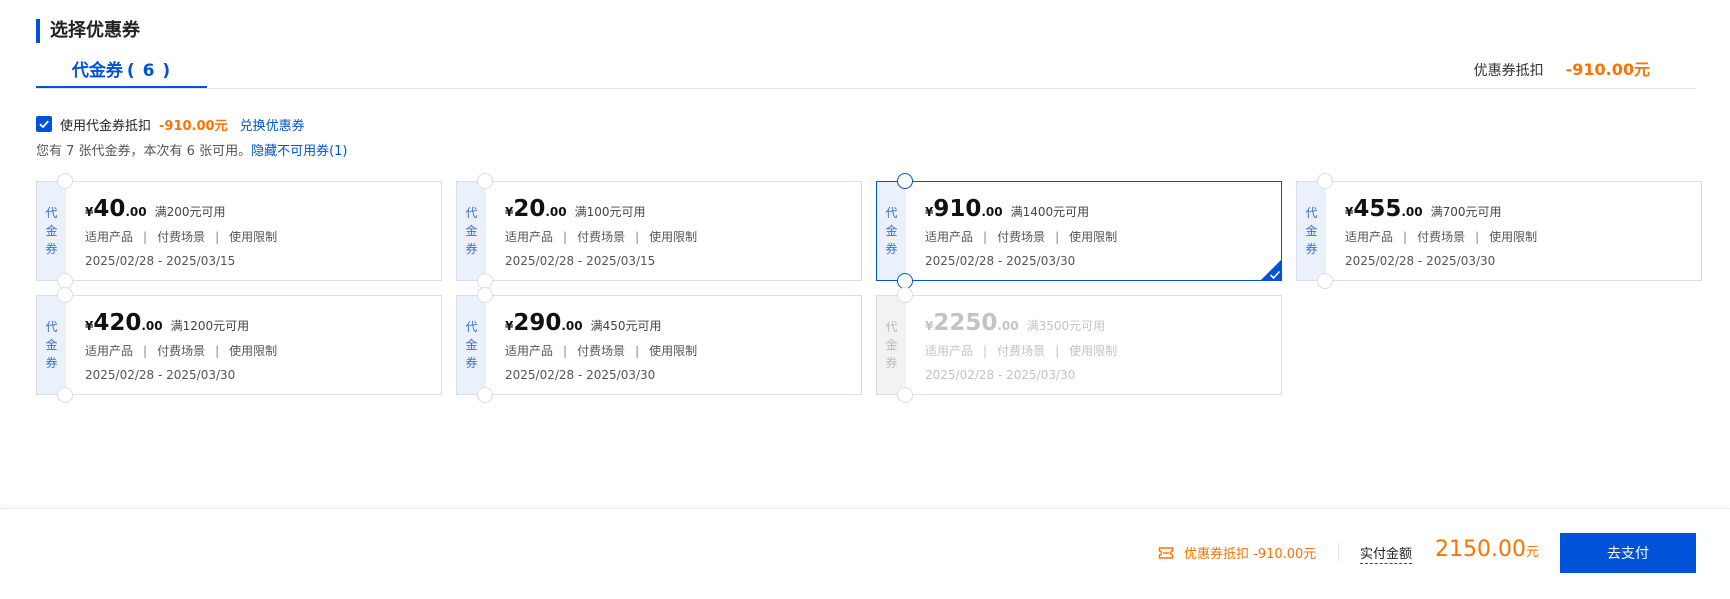  I want to click on coupon-deduction-summary: 优惠券抵扣 -910.00元, so click(1562, 70).